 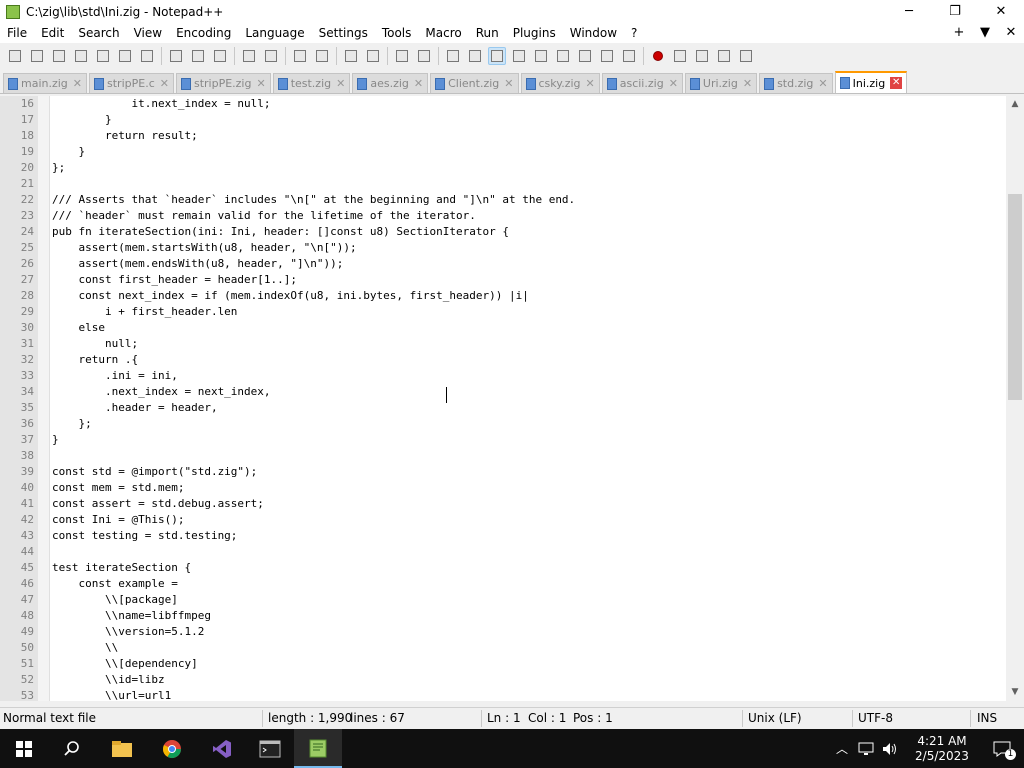 I want to click on menu-macro: Macro, so click(x=443, y=33).